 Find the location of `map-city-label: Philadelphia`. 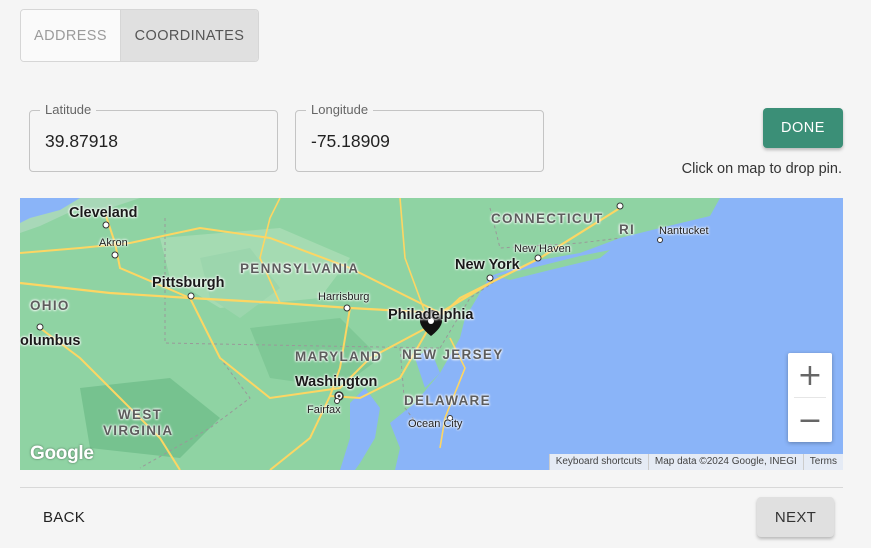

map-city-label: Philadelphia is located at coordinates (431, 315).